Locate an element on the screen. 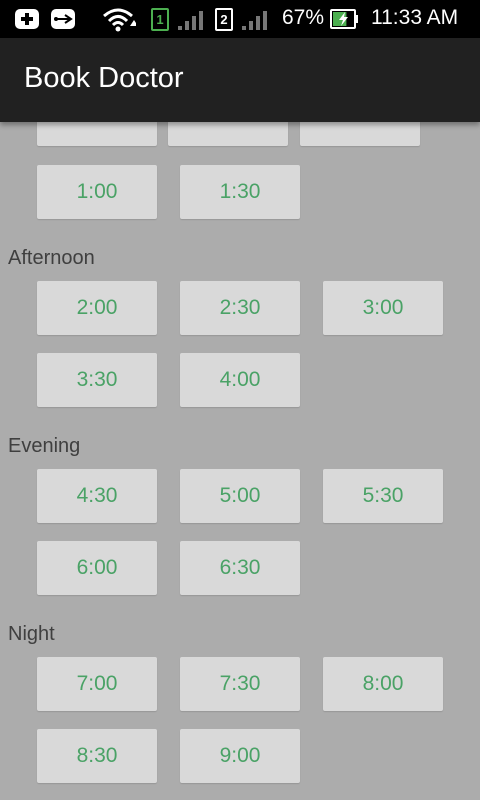 The height and width of the screenshot is (800, 480). sim2-icon: 2 is located at coordinates (224, 19).